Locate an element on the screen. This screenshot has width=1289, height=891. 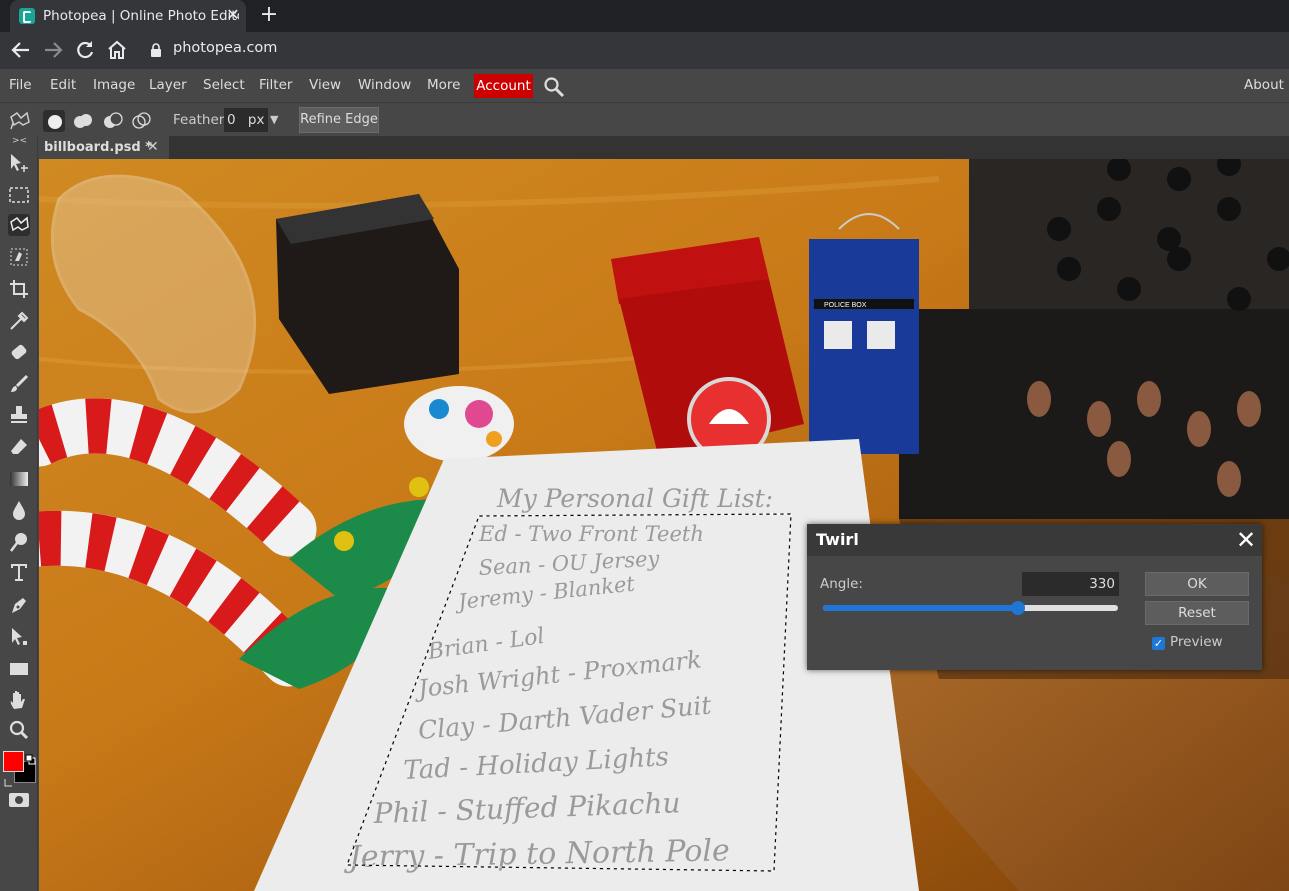
browser-tab-title: Photopea | Online Photo Editor is located at coordinates (141, 16).